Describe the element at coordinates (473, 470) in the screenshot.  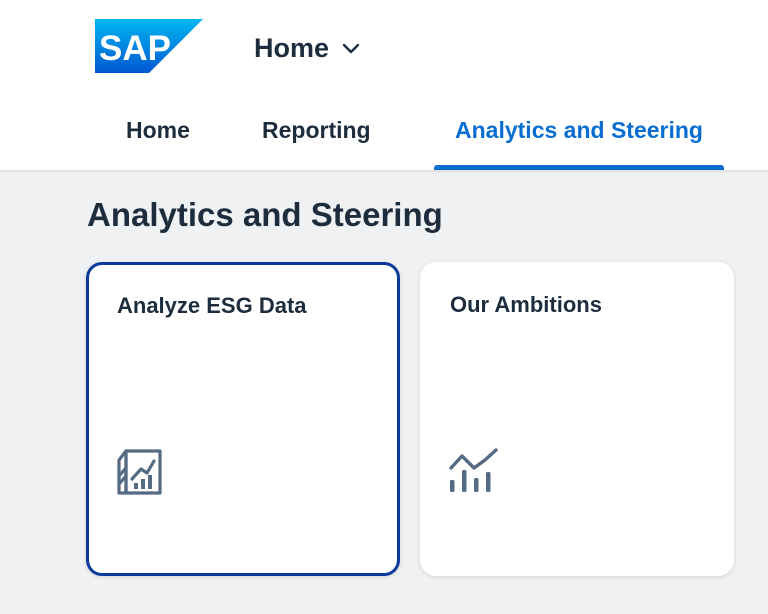
I see `line-bar-chart-icon` at that location.